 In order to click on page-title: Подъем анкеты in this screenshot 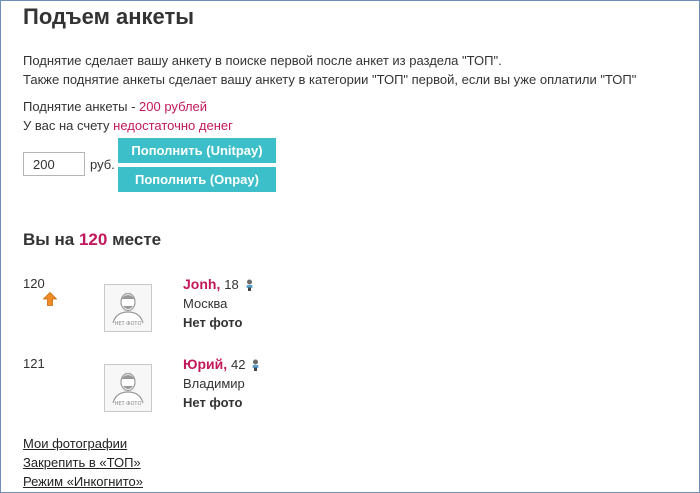, I will do `click(109, 16)`.